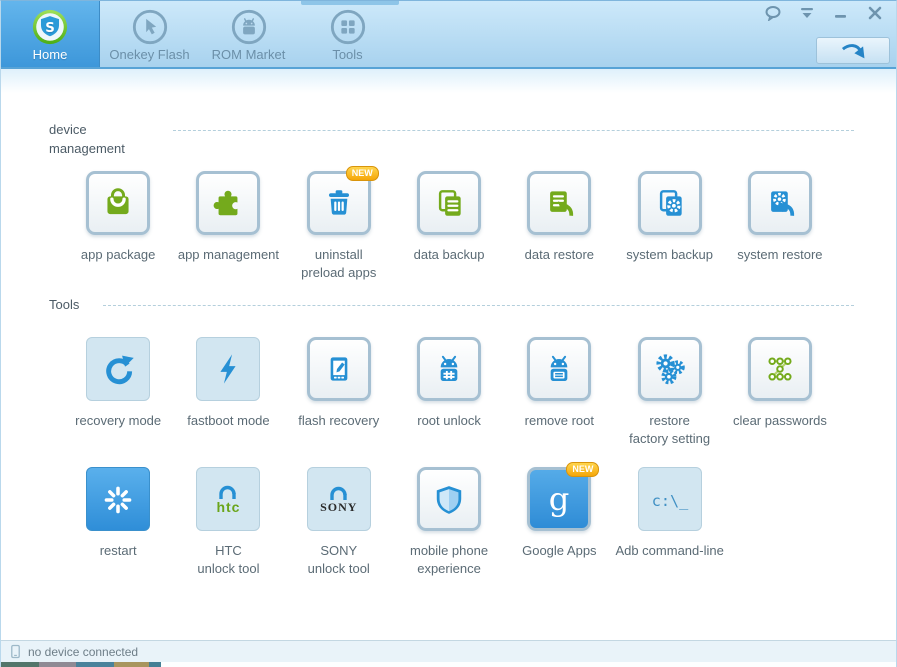  Describe the element at coordinates (338, 368) in the screenshot. I see `tile-flash-recovery` at that location.